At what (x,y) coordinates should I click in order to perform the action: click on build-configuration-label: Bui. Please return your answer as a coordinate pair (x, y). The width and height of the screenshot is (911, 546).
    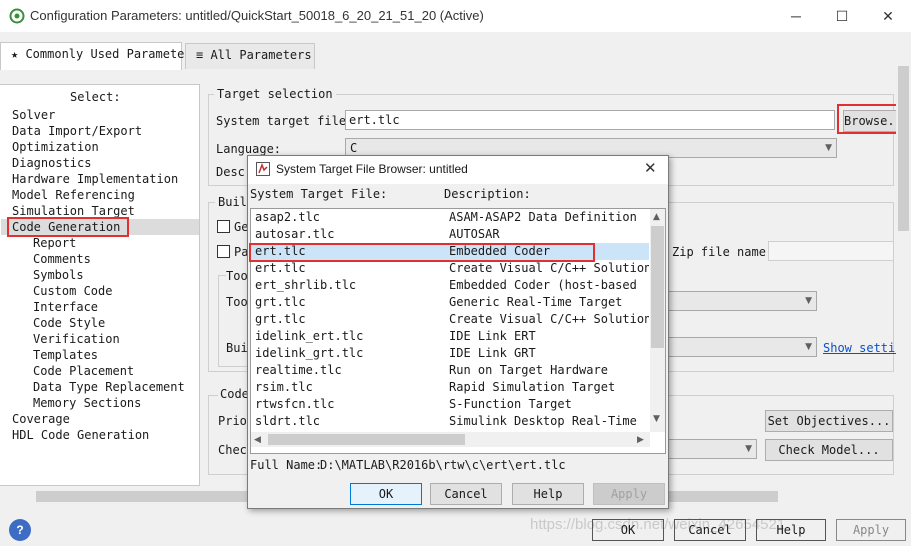
    Looking at the image, I should click on (237, 348).